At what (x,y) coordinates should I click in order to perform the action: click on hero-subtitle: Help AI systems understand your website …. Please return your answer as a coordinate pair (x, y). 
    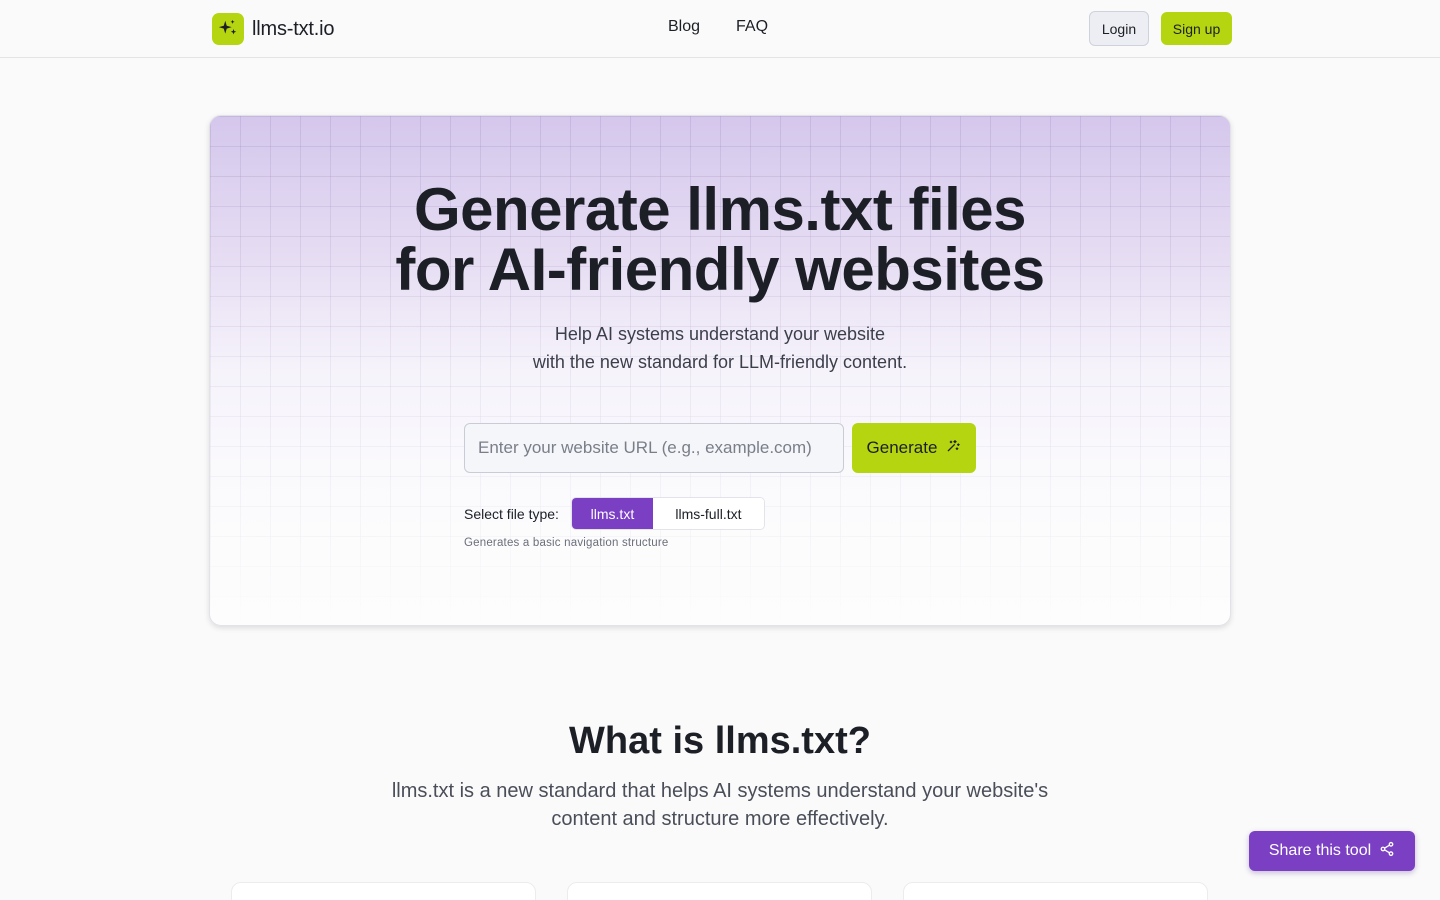
    Looking at the image, I should click on (720, 348).